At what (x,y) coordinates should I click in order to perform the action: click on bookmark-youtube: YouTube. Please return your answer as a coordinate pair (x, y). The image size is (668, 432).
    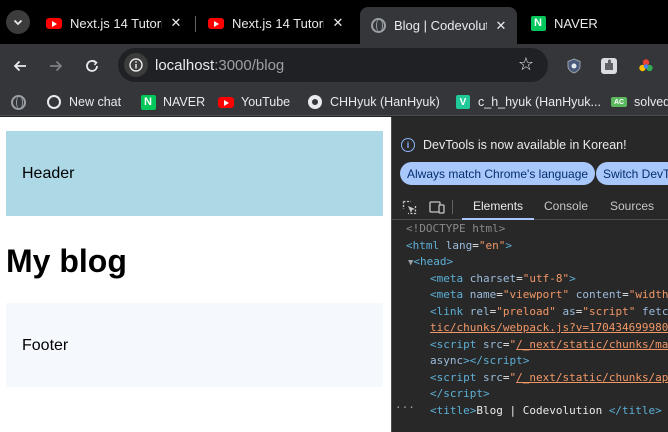
    Looking at the image, I should click on (254, 102).